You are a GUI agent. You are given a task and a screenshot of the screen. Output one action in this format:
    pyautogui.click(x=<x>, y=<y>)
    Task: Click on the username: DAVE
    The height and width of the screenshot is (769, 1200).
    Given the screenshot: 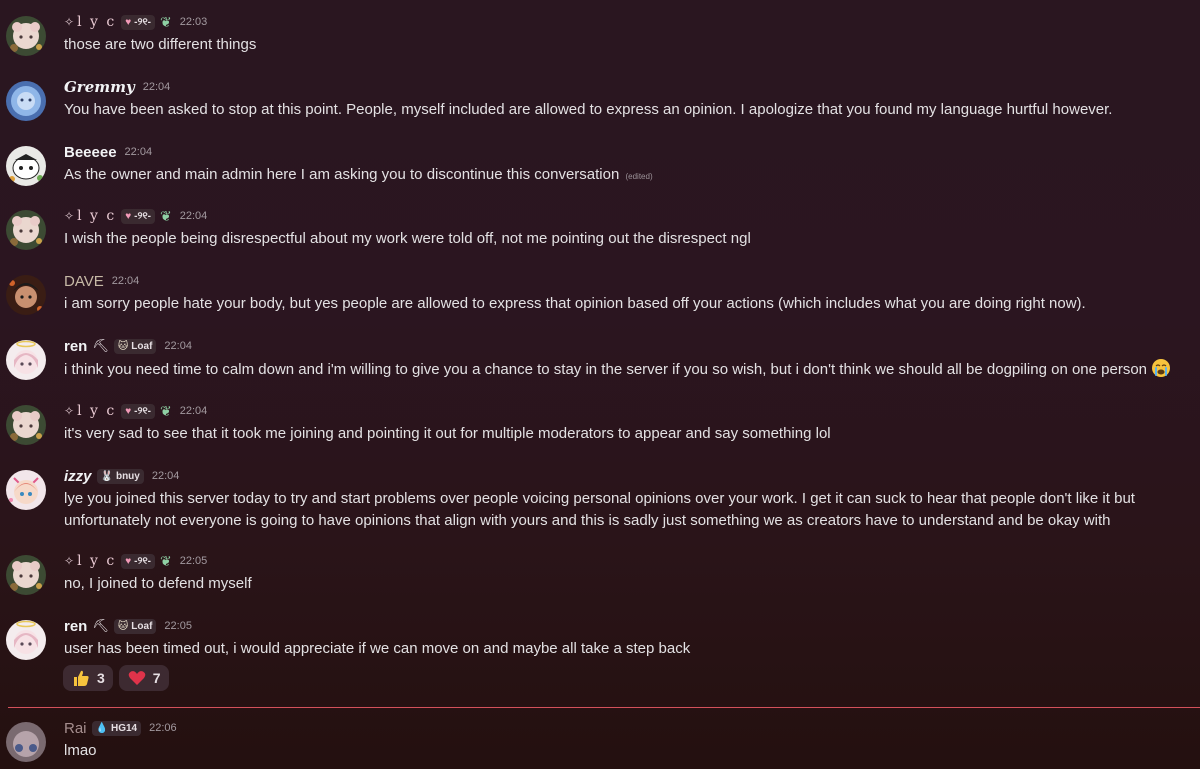 What is the action you would take?
    pyautogui.click(x=84, y=281)
    